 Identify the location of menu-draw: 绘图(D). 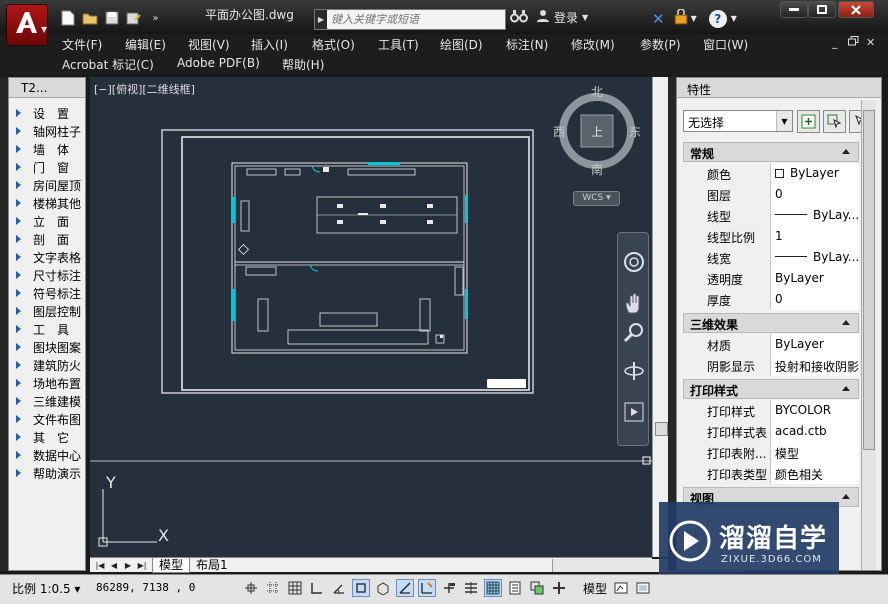
(461, 44).